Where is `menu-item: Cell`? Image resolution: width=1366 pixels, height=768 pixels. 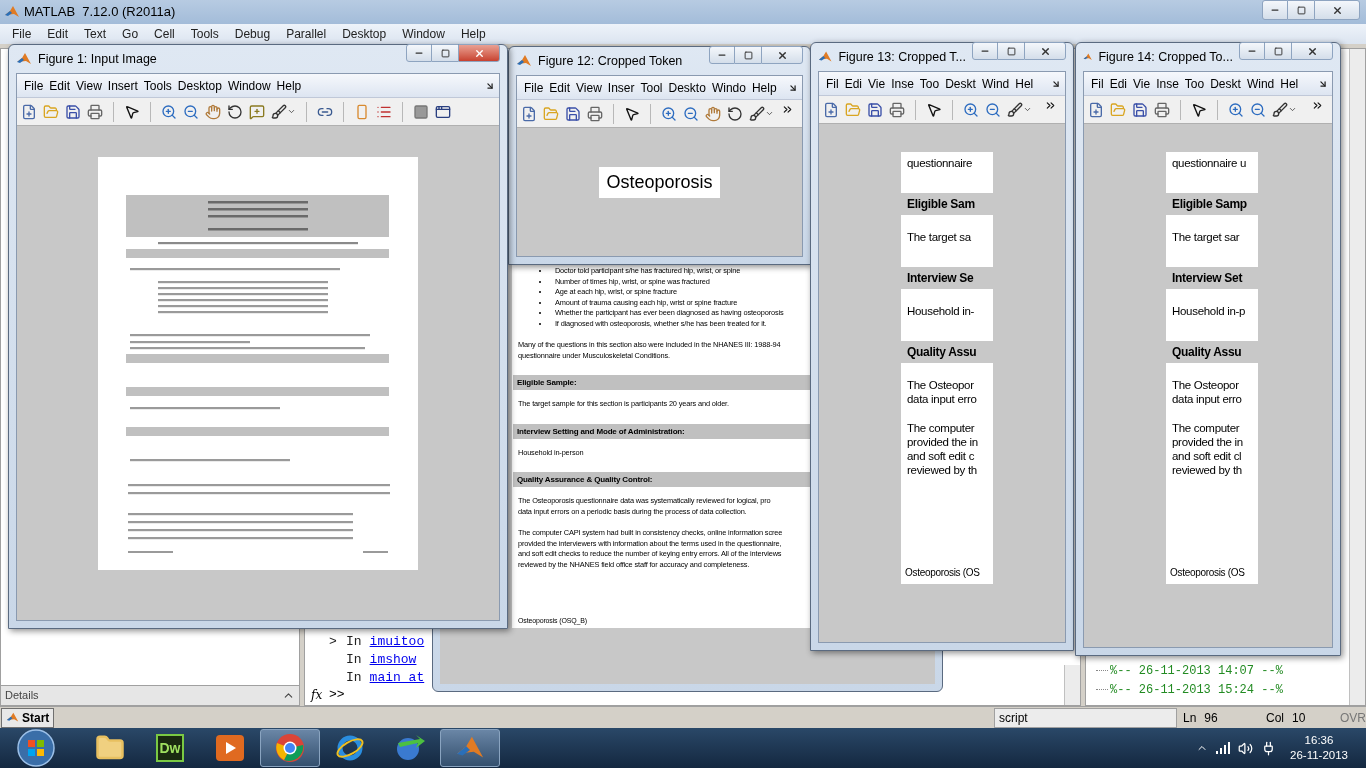 menu-item: Cell is located at coordinates (164, 34).